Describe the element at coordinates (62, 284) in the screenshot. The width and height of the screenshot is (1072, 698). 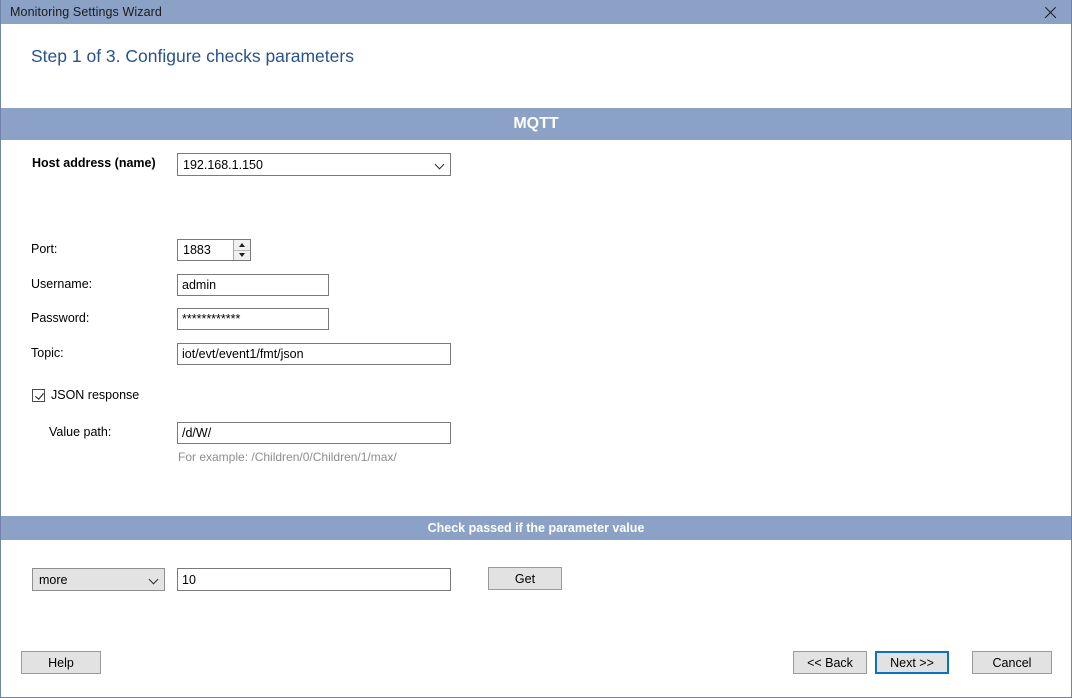
I see `username-label: Username:` at that location.